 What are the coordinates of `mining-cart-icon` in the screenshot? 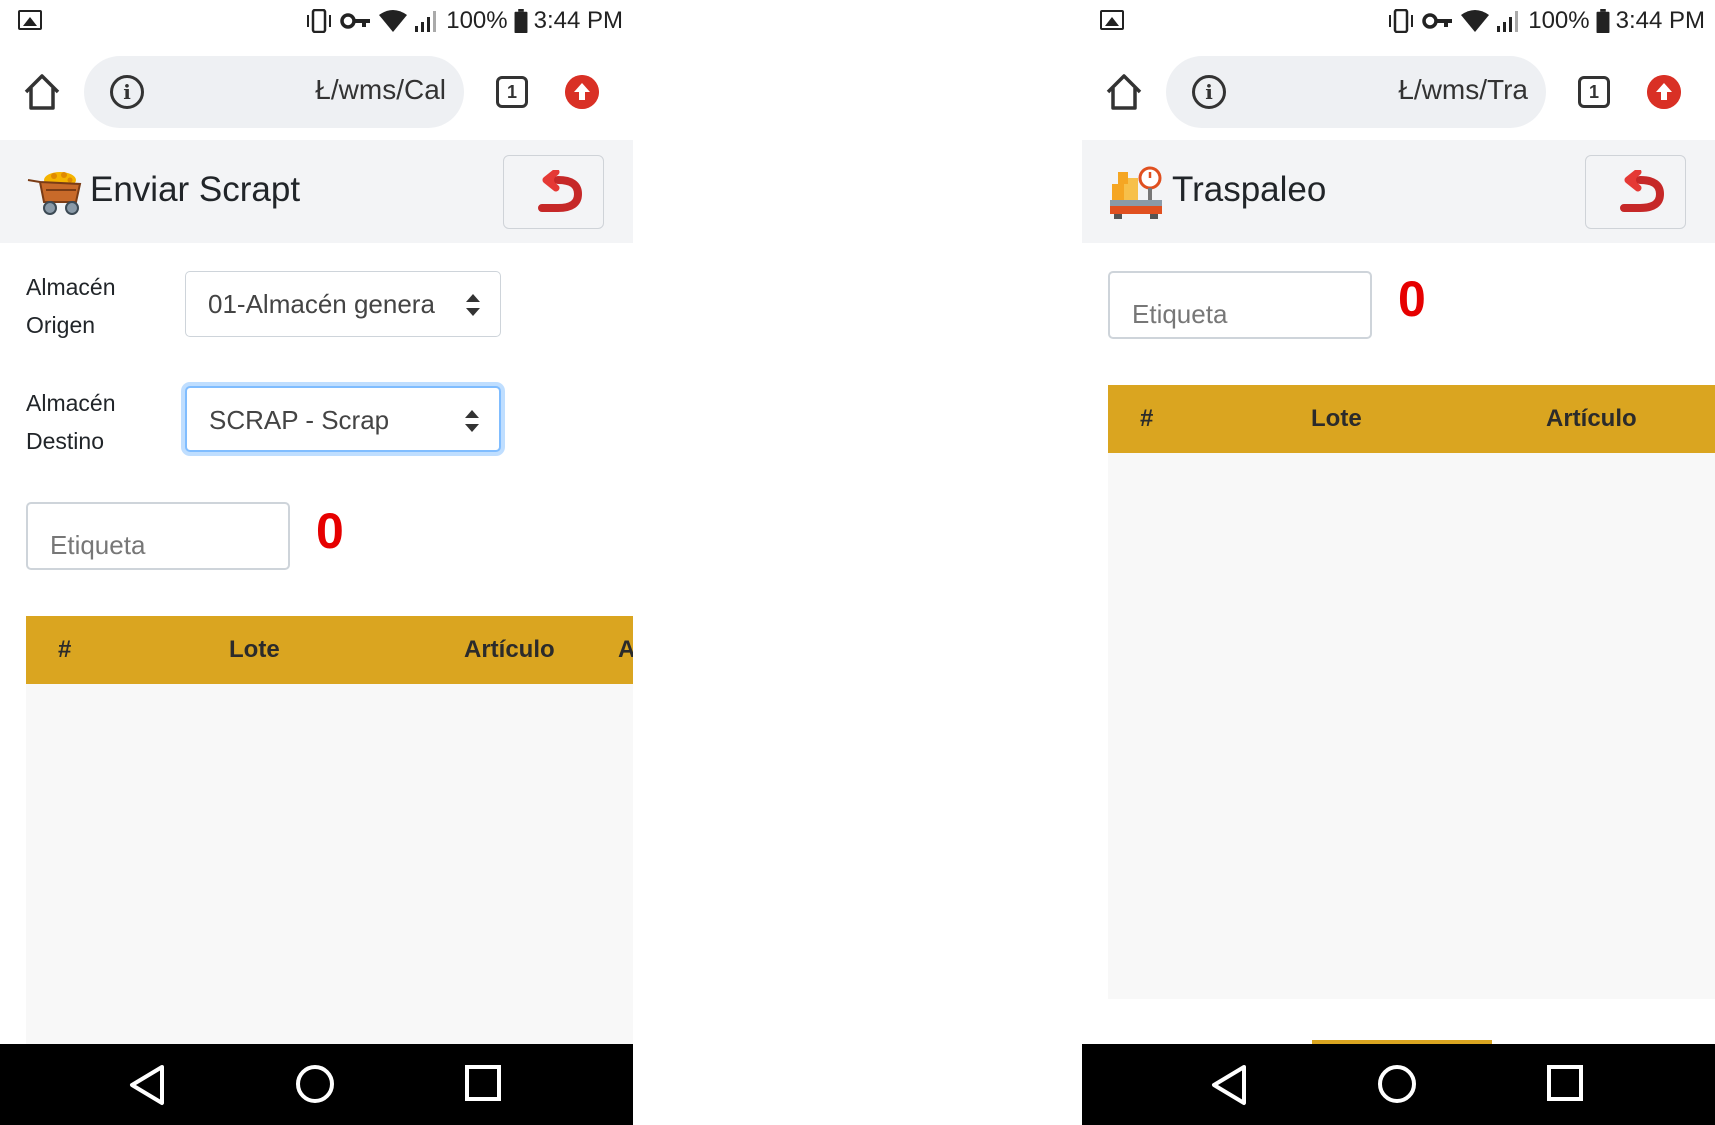 It's located at (54, 193).